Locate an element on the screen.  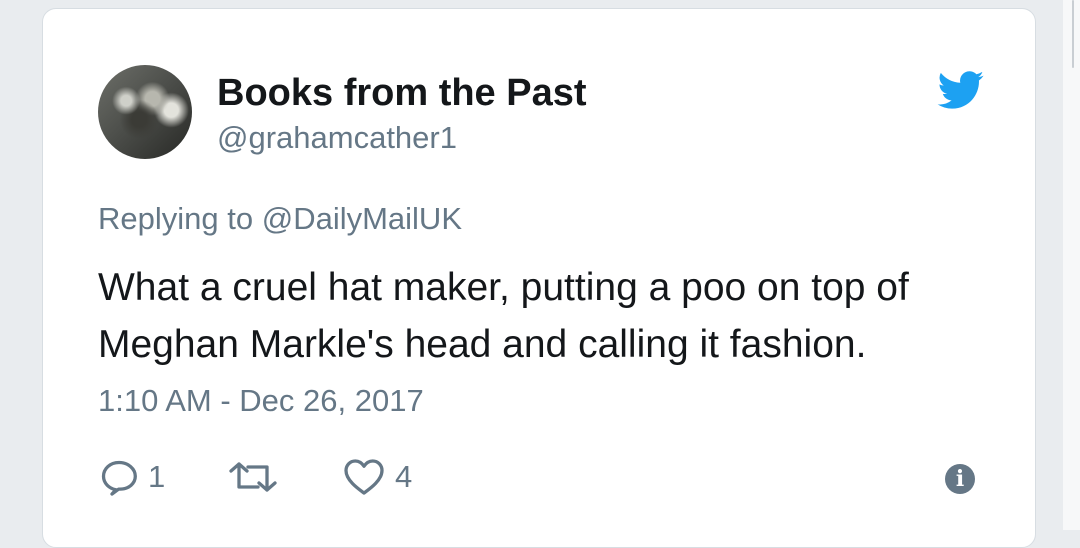
retweet-arrows-icon is located at coordinates (253, 477).